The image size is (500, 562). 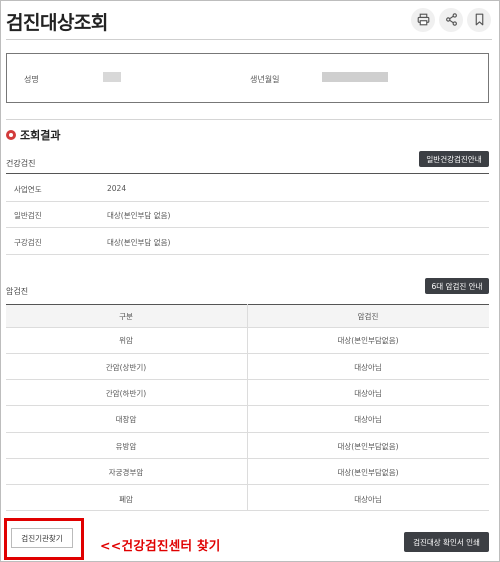 What do you see at coordinates (11, 135) in the screenshot?
I see `bullet-icon` at bounding box center [11, 135].